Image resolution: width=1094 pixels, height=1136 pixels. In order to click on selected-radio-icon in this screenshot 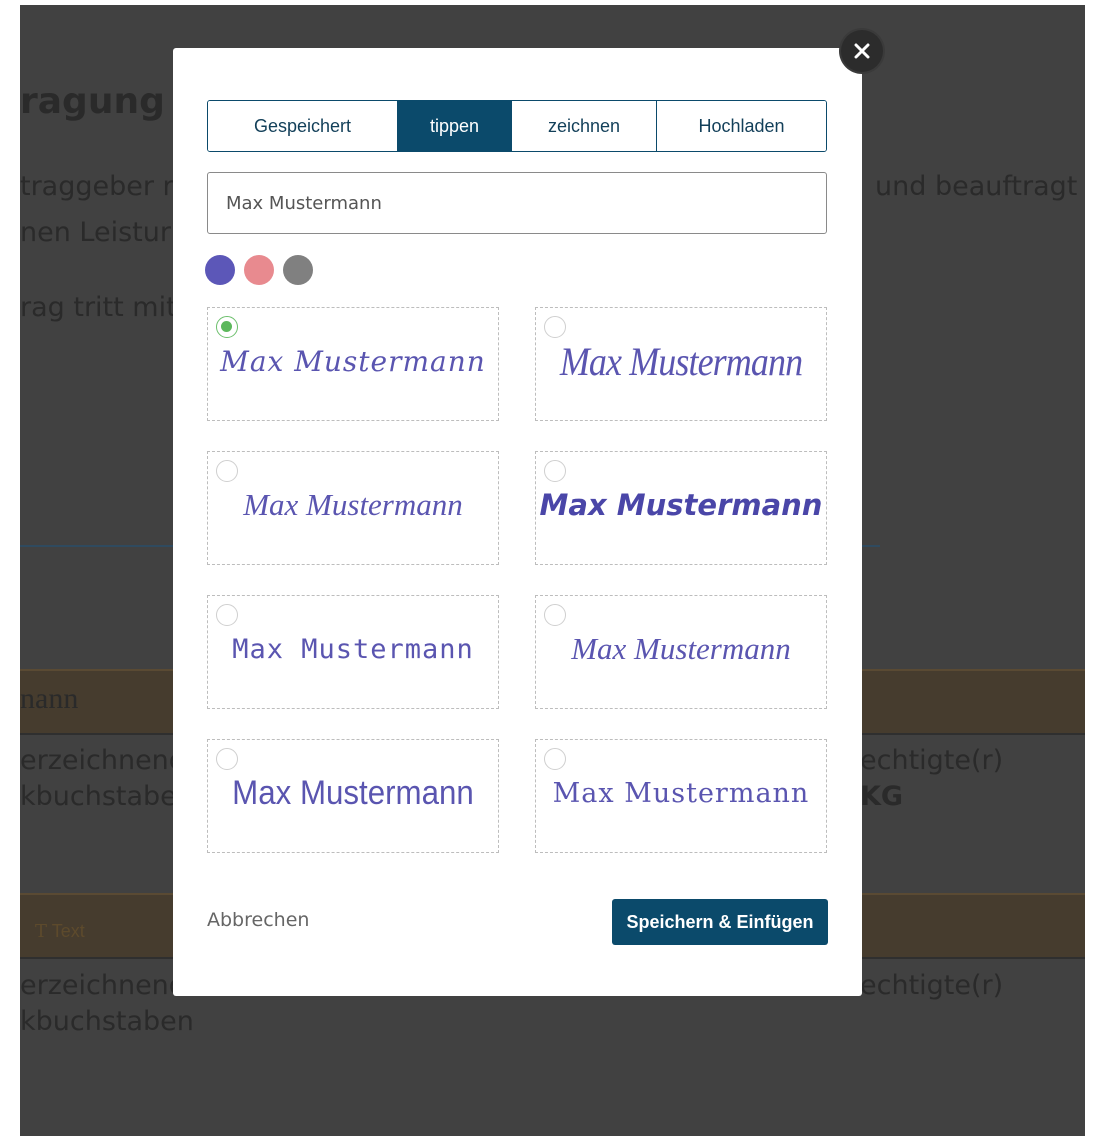, I will do `click(227, 327)`.